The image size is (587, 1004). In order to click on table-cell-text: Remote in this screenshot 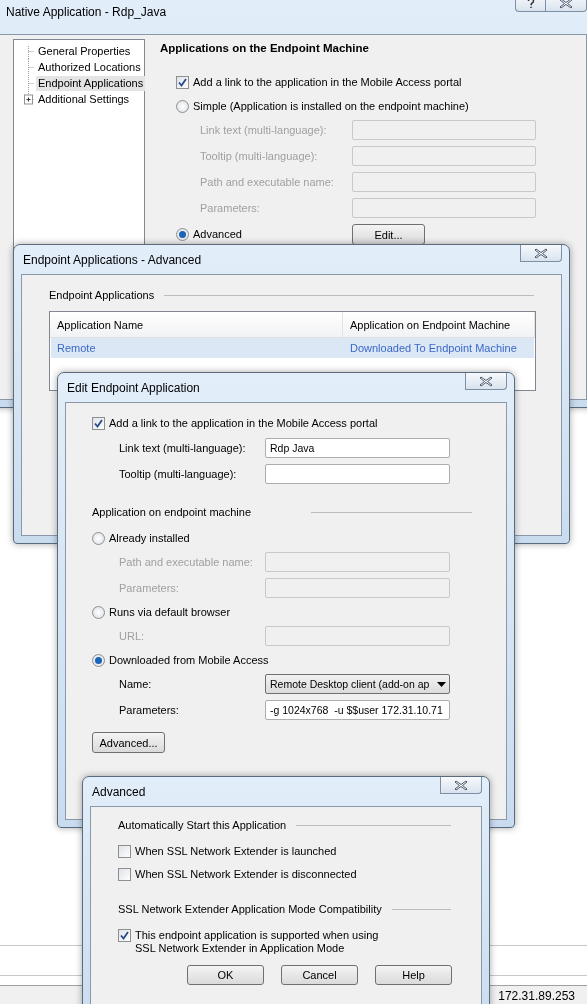, I will do `click(76, 348)`.